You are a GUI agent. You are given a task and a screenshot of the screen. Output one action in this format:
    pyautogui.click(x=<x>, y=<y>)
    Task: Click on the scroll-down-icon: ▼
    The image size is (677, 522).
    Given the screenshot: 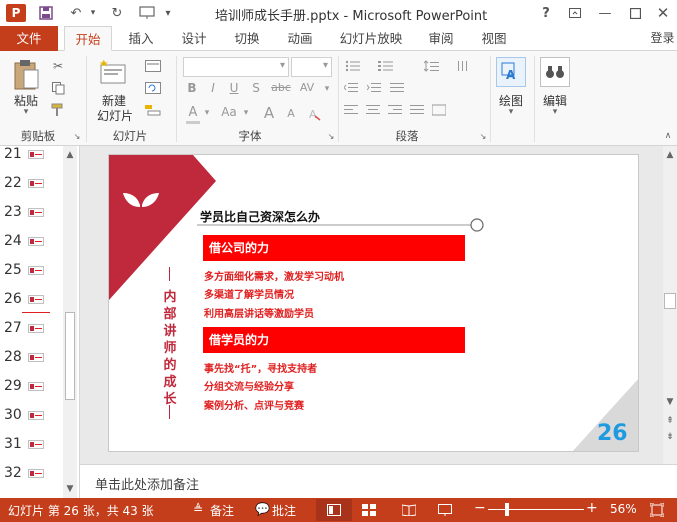 What is the action you would take?
    pyautogui.click(x=70, y=489)
    